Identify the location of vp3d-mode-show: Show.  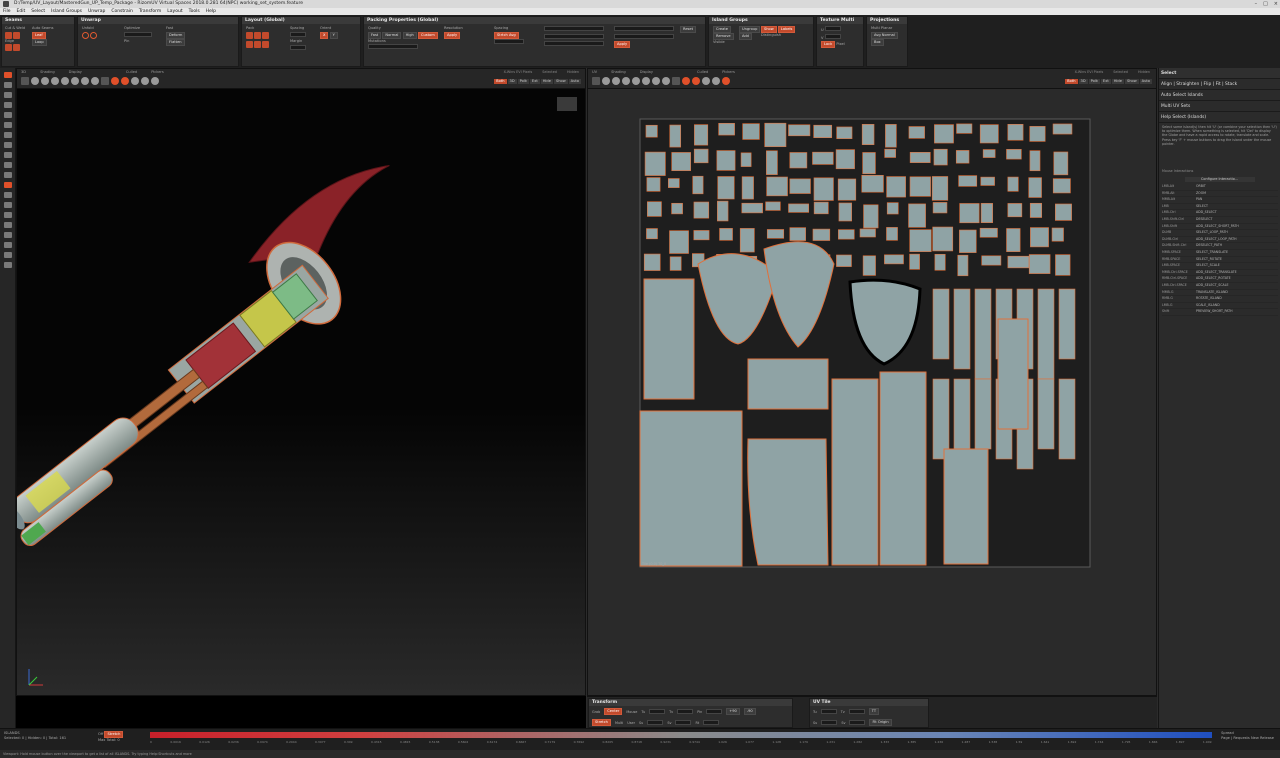
(560, 81).